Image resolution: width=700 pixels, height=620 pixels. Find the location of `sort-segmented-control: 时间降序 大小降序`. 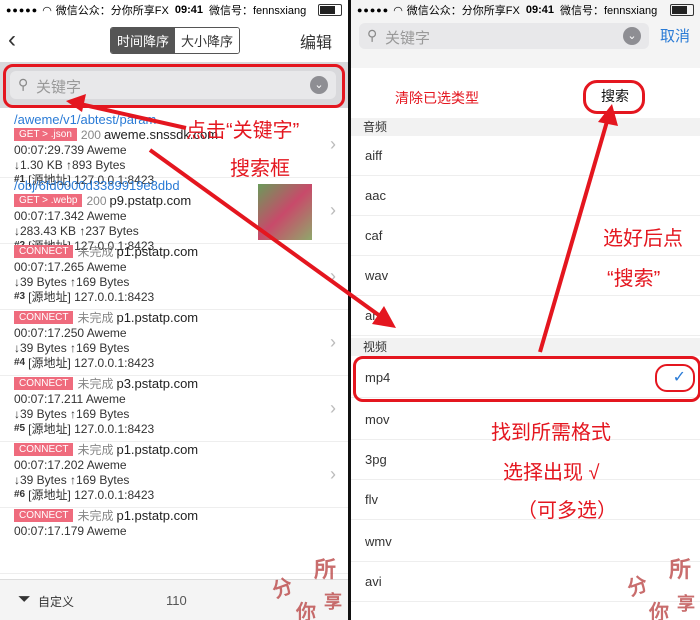

sort-segmented-control: 时间降序 大小降序 is located at coordinates (175, 40).